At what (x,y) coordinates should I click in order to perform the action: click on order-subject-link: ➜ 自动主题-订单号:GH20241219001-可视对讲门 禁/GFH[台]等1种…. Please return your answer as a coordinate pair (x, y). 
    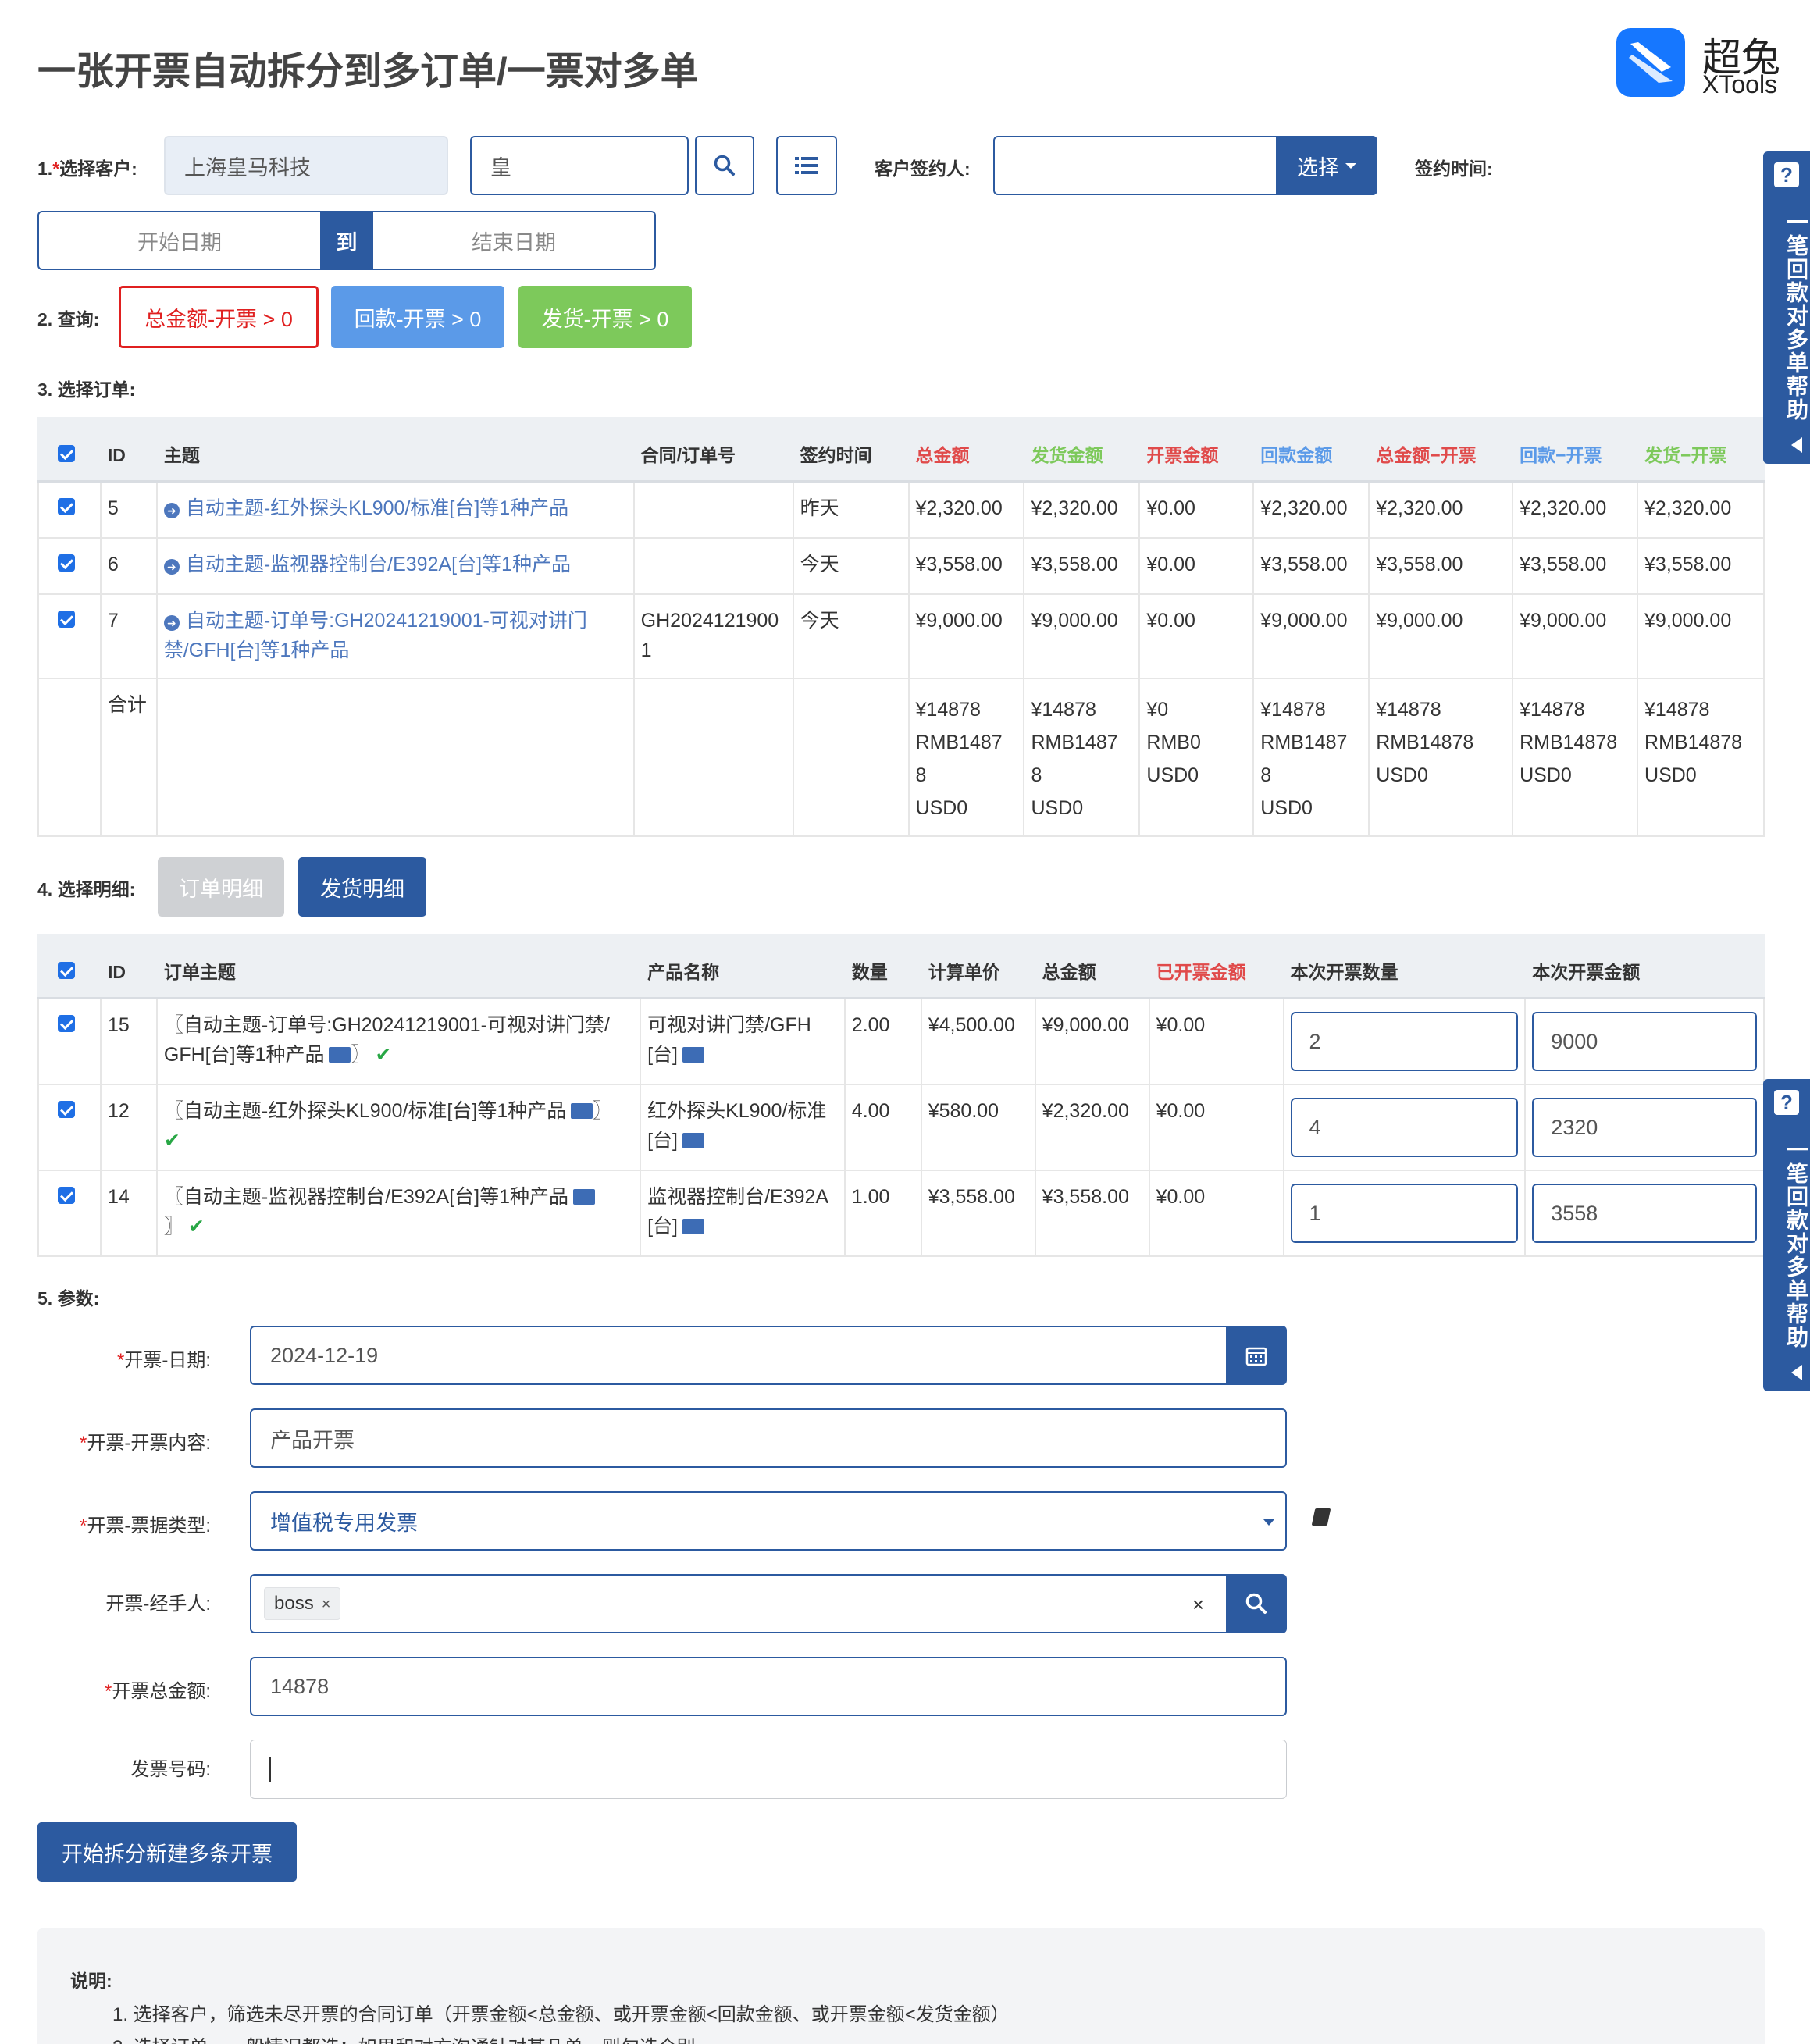
    Looking at the image, I should click on (395, 636).